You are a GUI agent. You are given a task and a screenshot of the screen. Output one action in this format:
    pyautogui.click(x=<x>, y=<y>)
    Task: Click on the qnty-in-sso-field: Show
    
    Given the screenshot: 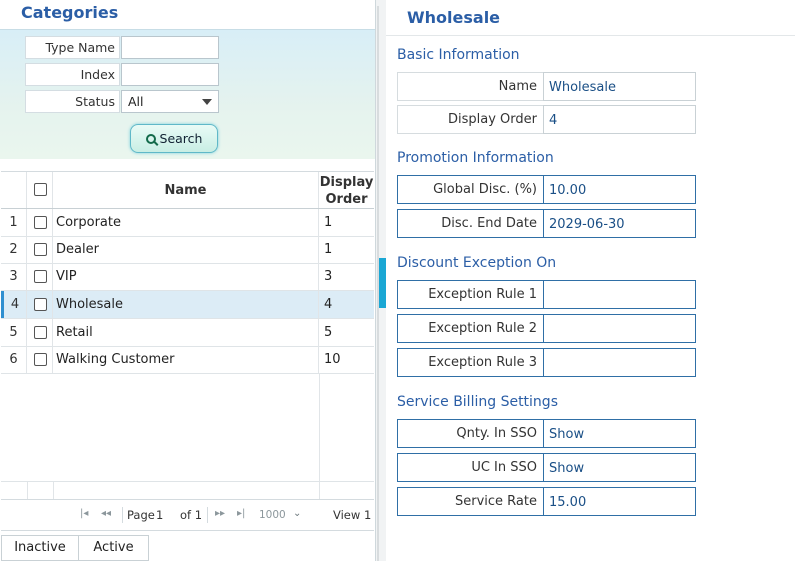 What is the action you would take?
    pyautogui.click(x=619, y=433)
    